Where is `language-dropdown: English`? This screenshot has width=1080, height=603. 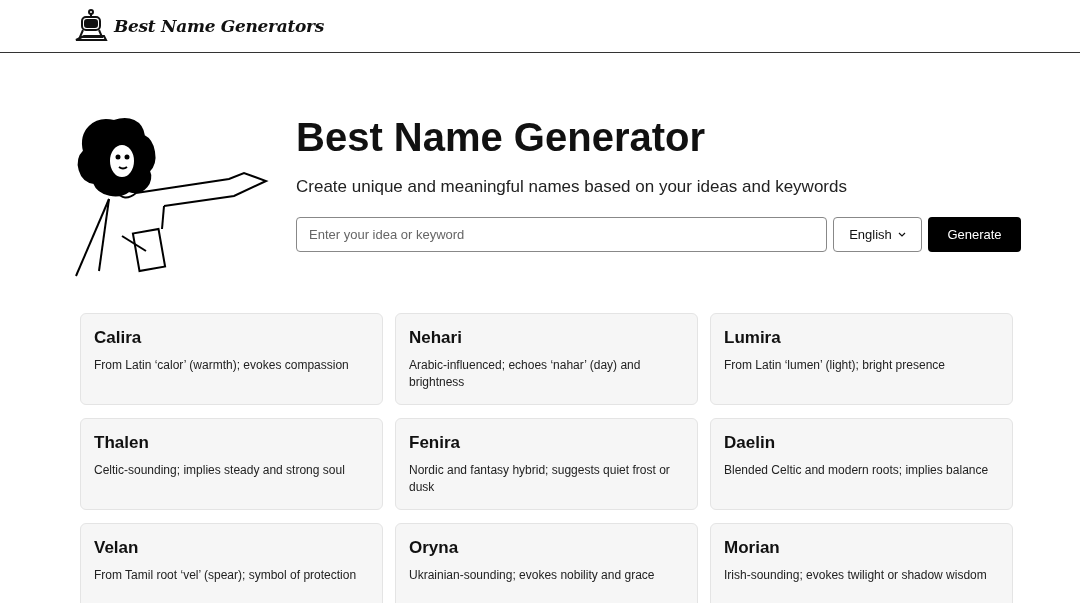 language-dropdown: English is located at coordinates (877, 234).